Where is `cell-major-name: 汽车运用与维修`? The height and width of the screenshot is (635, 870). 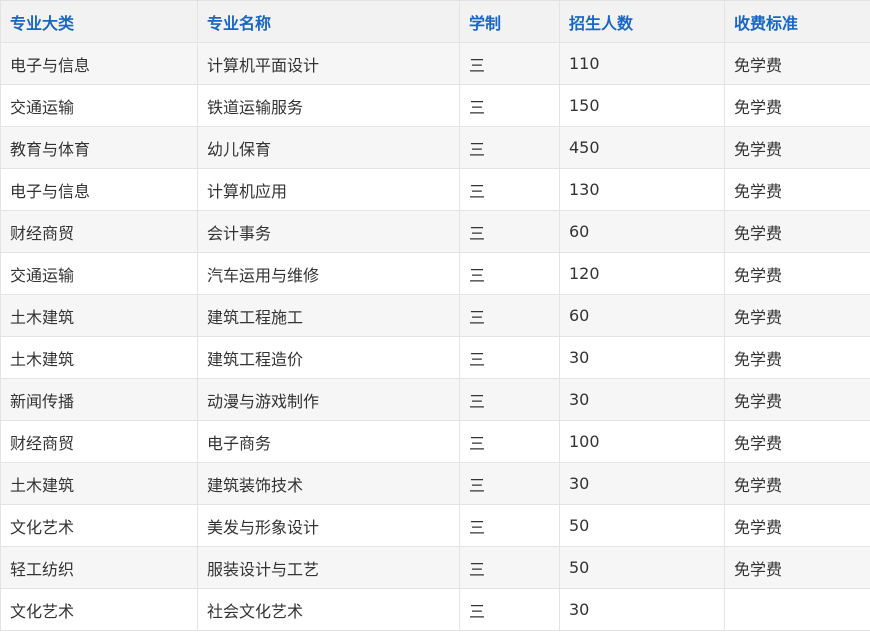 cell-major-name: 汽车运用与维修 is located at coordinates (328, 273).